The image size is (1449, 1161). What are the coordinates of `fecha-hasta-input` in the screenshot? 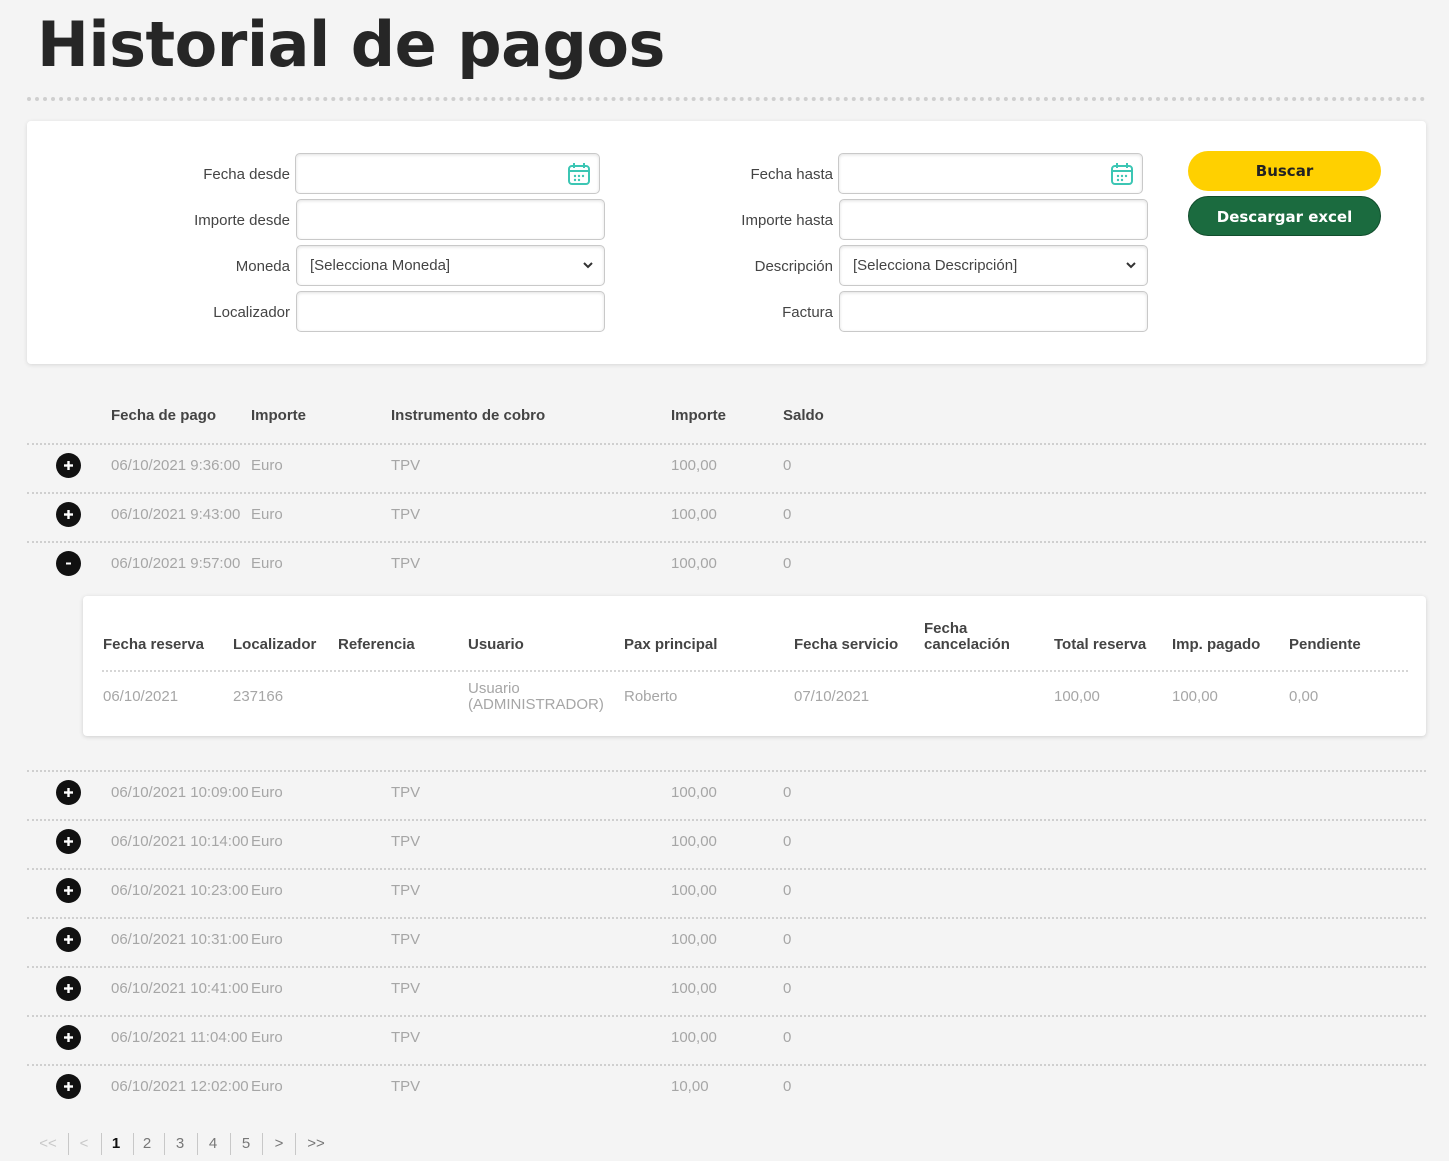 It's located at (990, 173).